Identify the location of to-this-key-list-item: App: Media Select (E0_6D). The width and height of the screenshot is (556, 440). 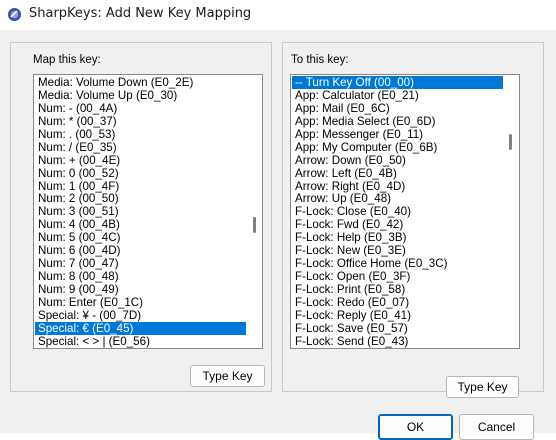
(397, 121).